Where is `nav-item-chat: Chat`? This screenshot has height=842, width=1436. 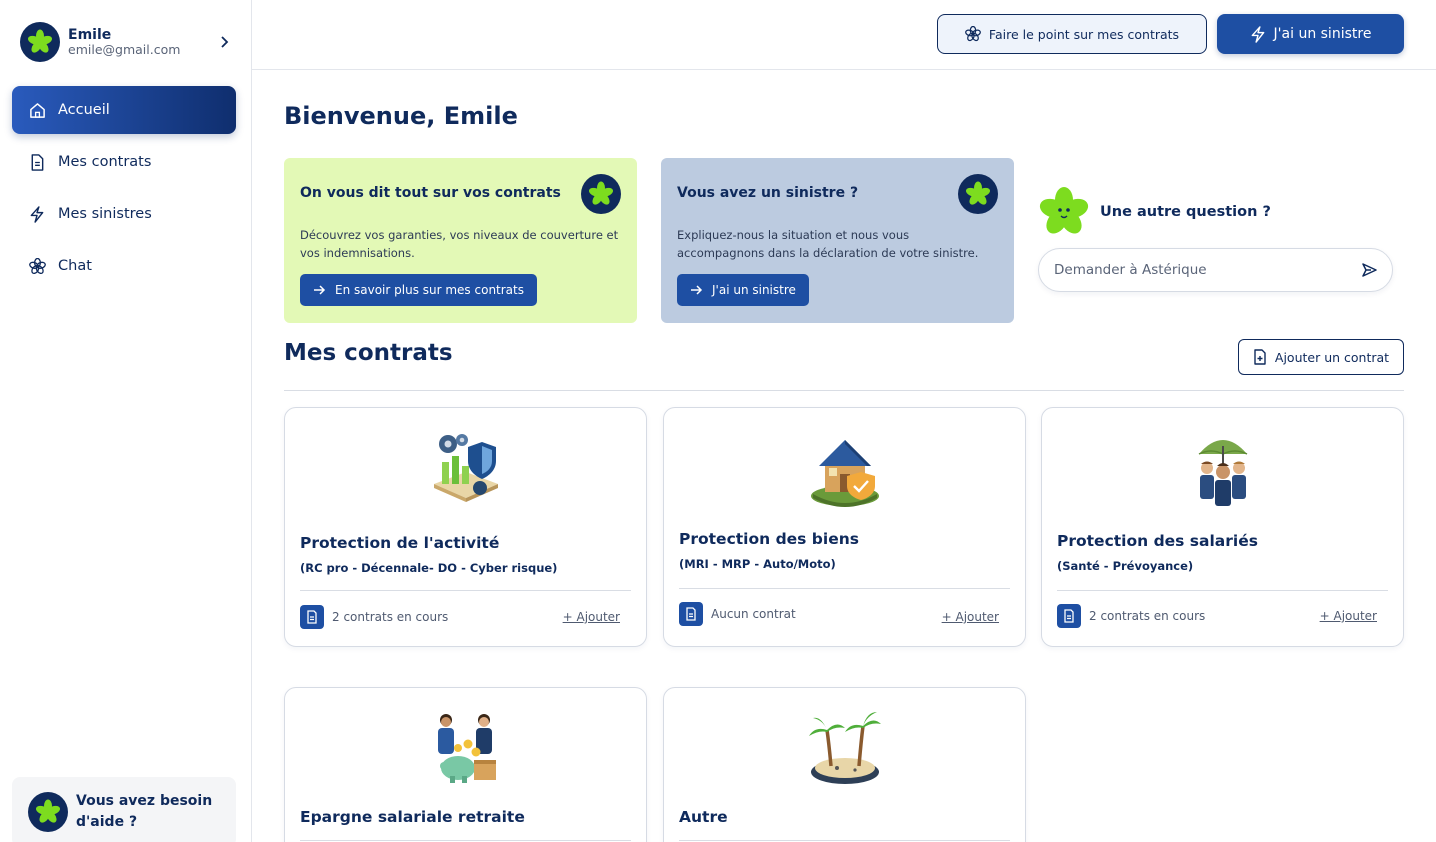 nav-item-chat: Chat is located at coordinates (124, 266).